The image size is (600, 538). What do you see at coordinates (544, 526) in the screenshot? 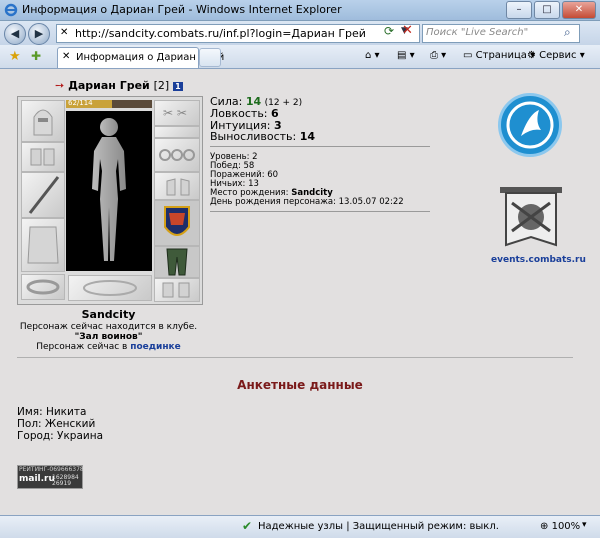
I see `zoom-icon: ⊕` at bounding box center [544, 526].